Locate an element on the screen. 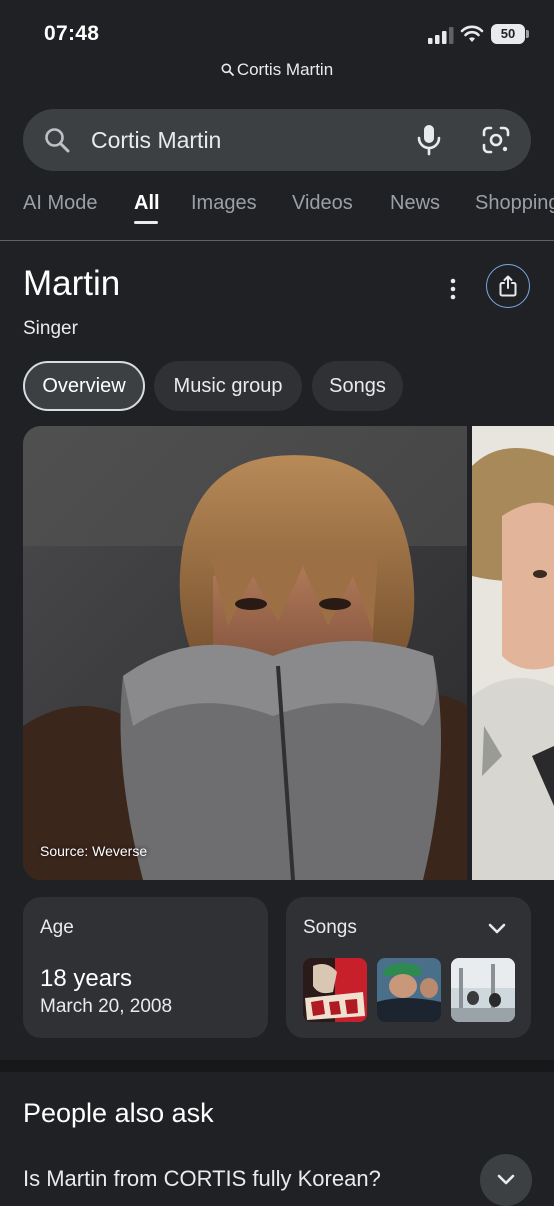 Image resolution: width=554 pixels, height=1206 pixels. share-button is located at coordinates (508, 286).